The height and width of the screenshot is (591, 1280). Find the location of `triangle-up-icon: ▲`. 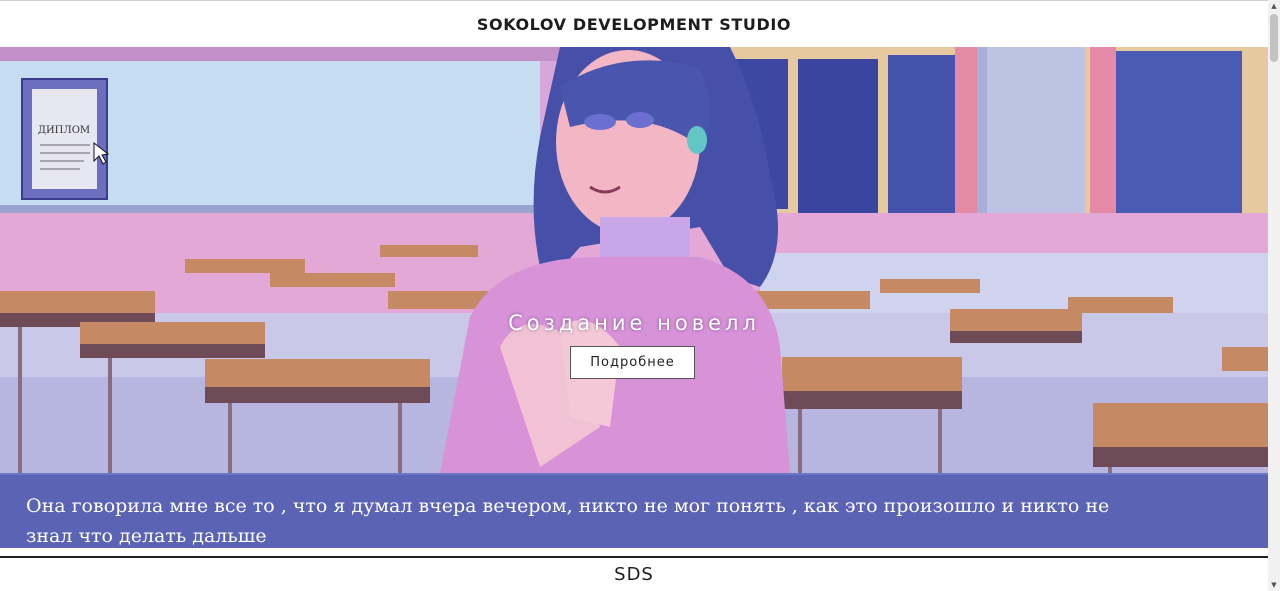

triangle-up-icon: ▲ is located at coordinates (1274, 6).